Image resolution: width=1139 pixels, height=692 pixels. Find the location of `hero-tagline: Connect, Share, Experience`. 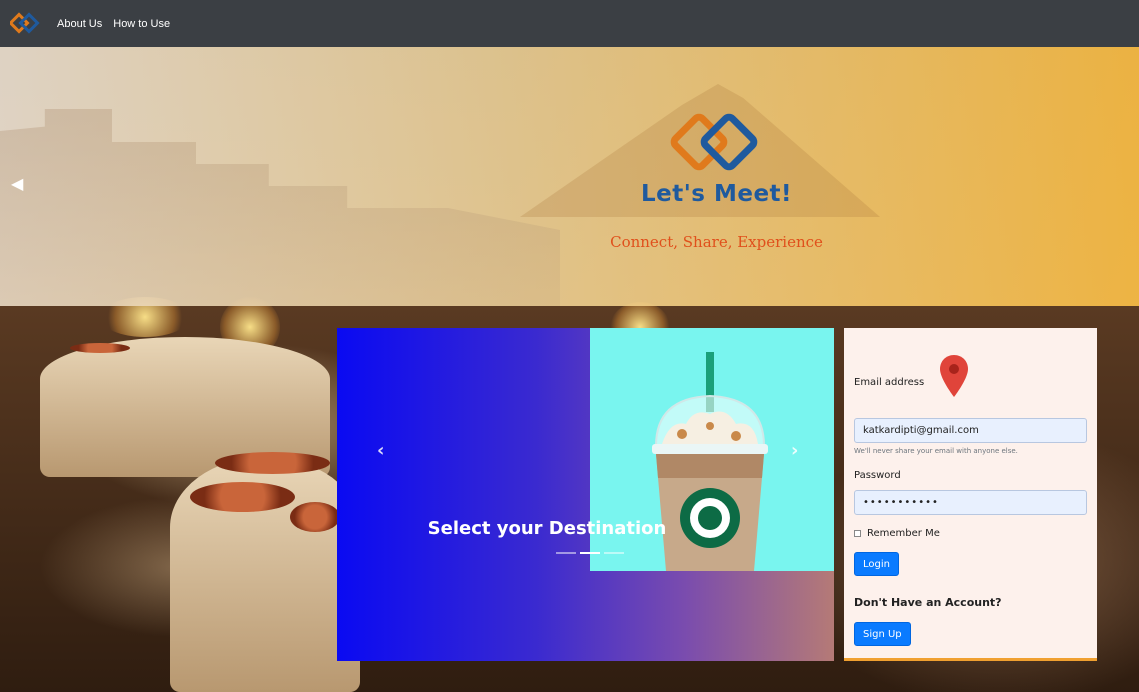

hero-tagline: Connect, Share, Experience is located at coordinates (716, 242).